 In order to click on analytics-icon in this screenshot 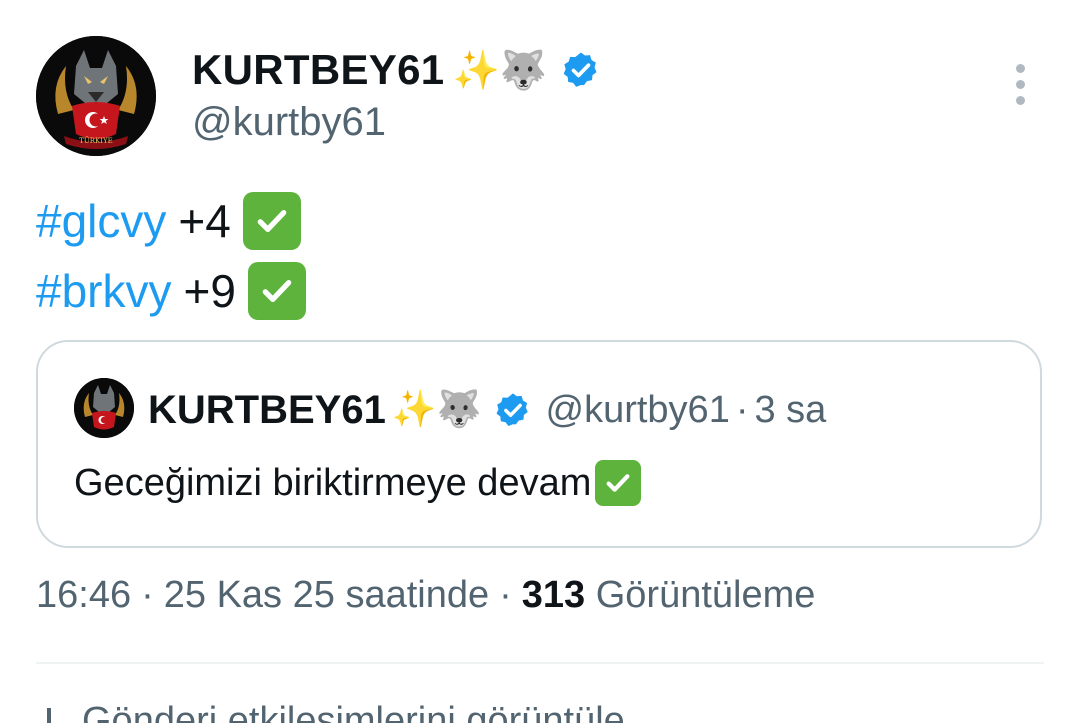, I will do `click(49, 715)`.